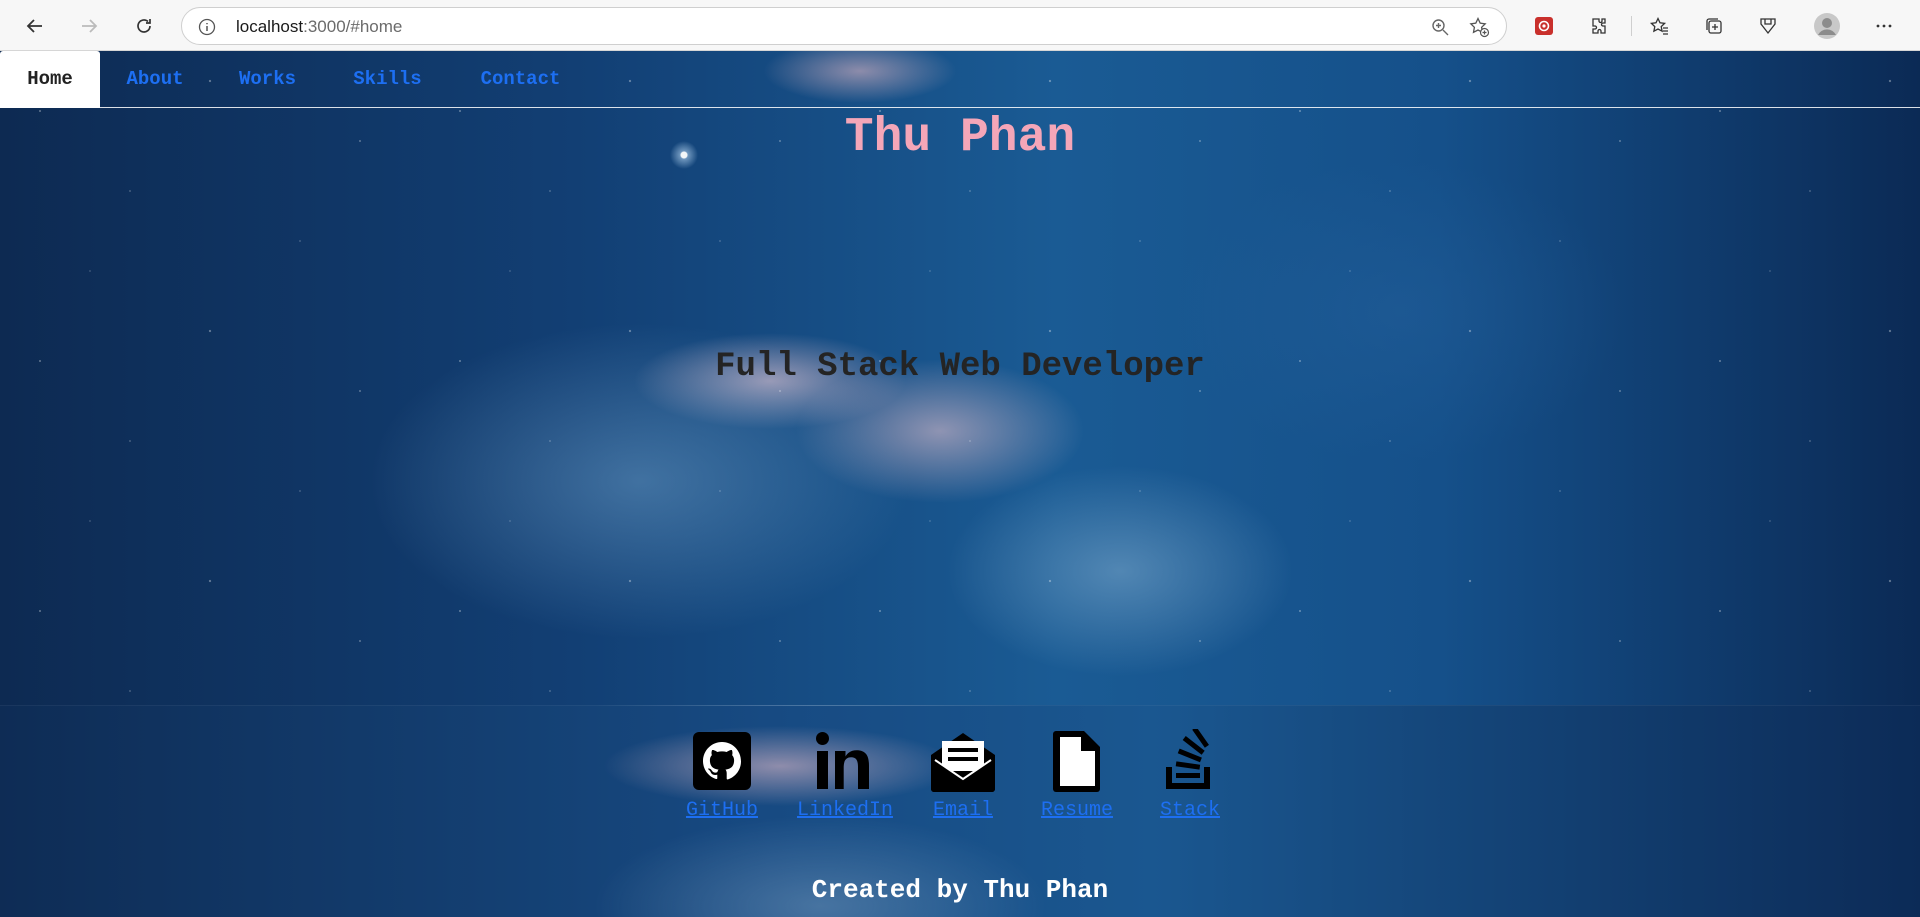  Describe the element at coordinates (155, 79) in the screenshot. I see `nav-about: About` at that location.